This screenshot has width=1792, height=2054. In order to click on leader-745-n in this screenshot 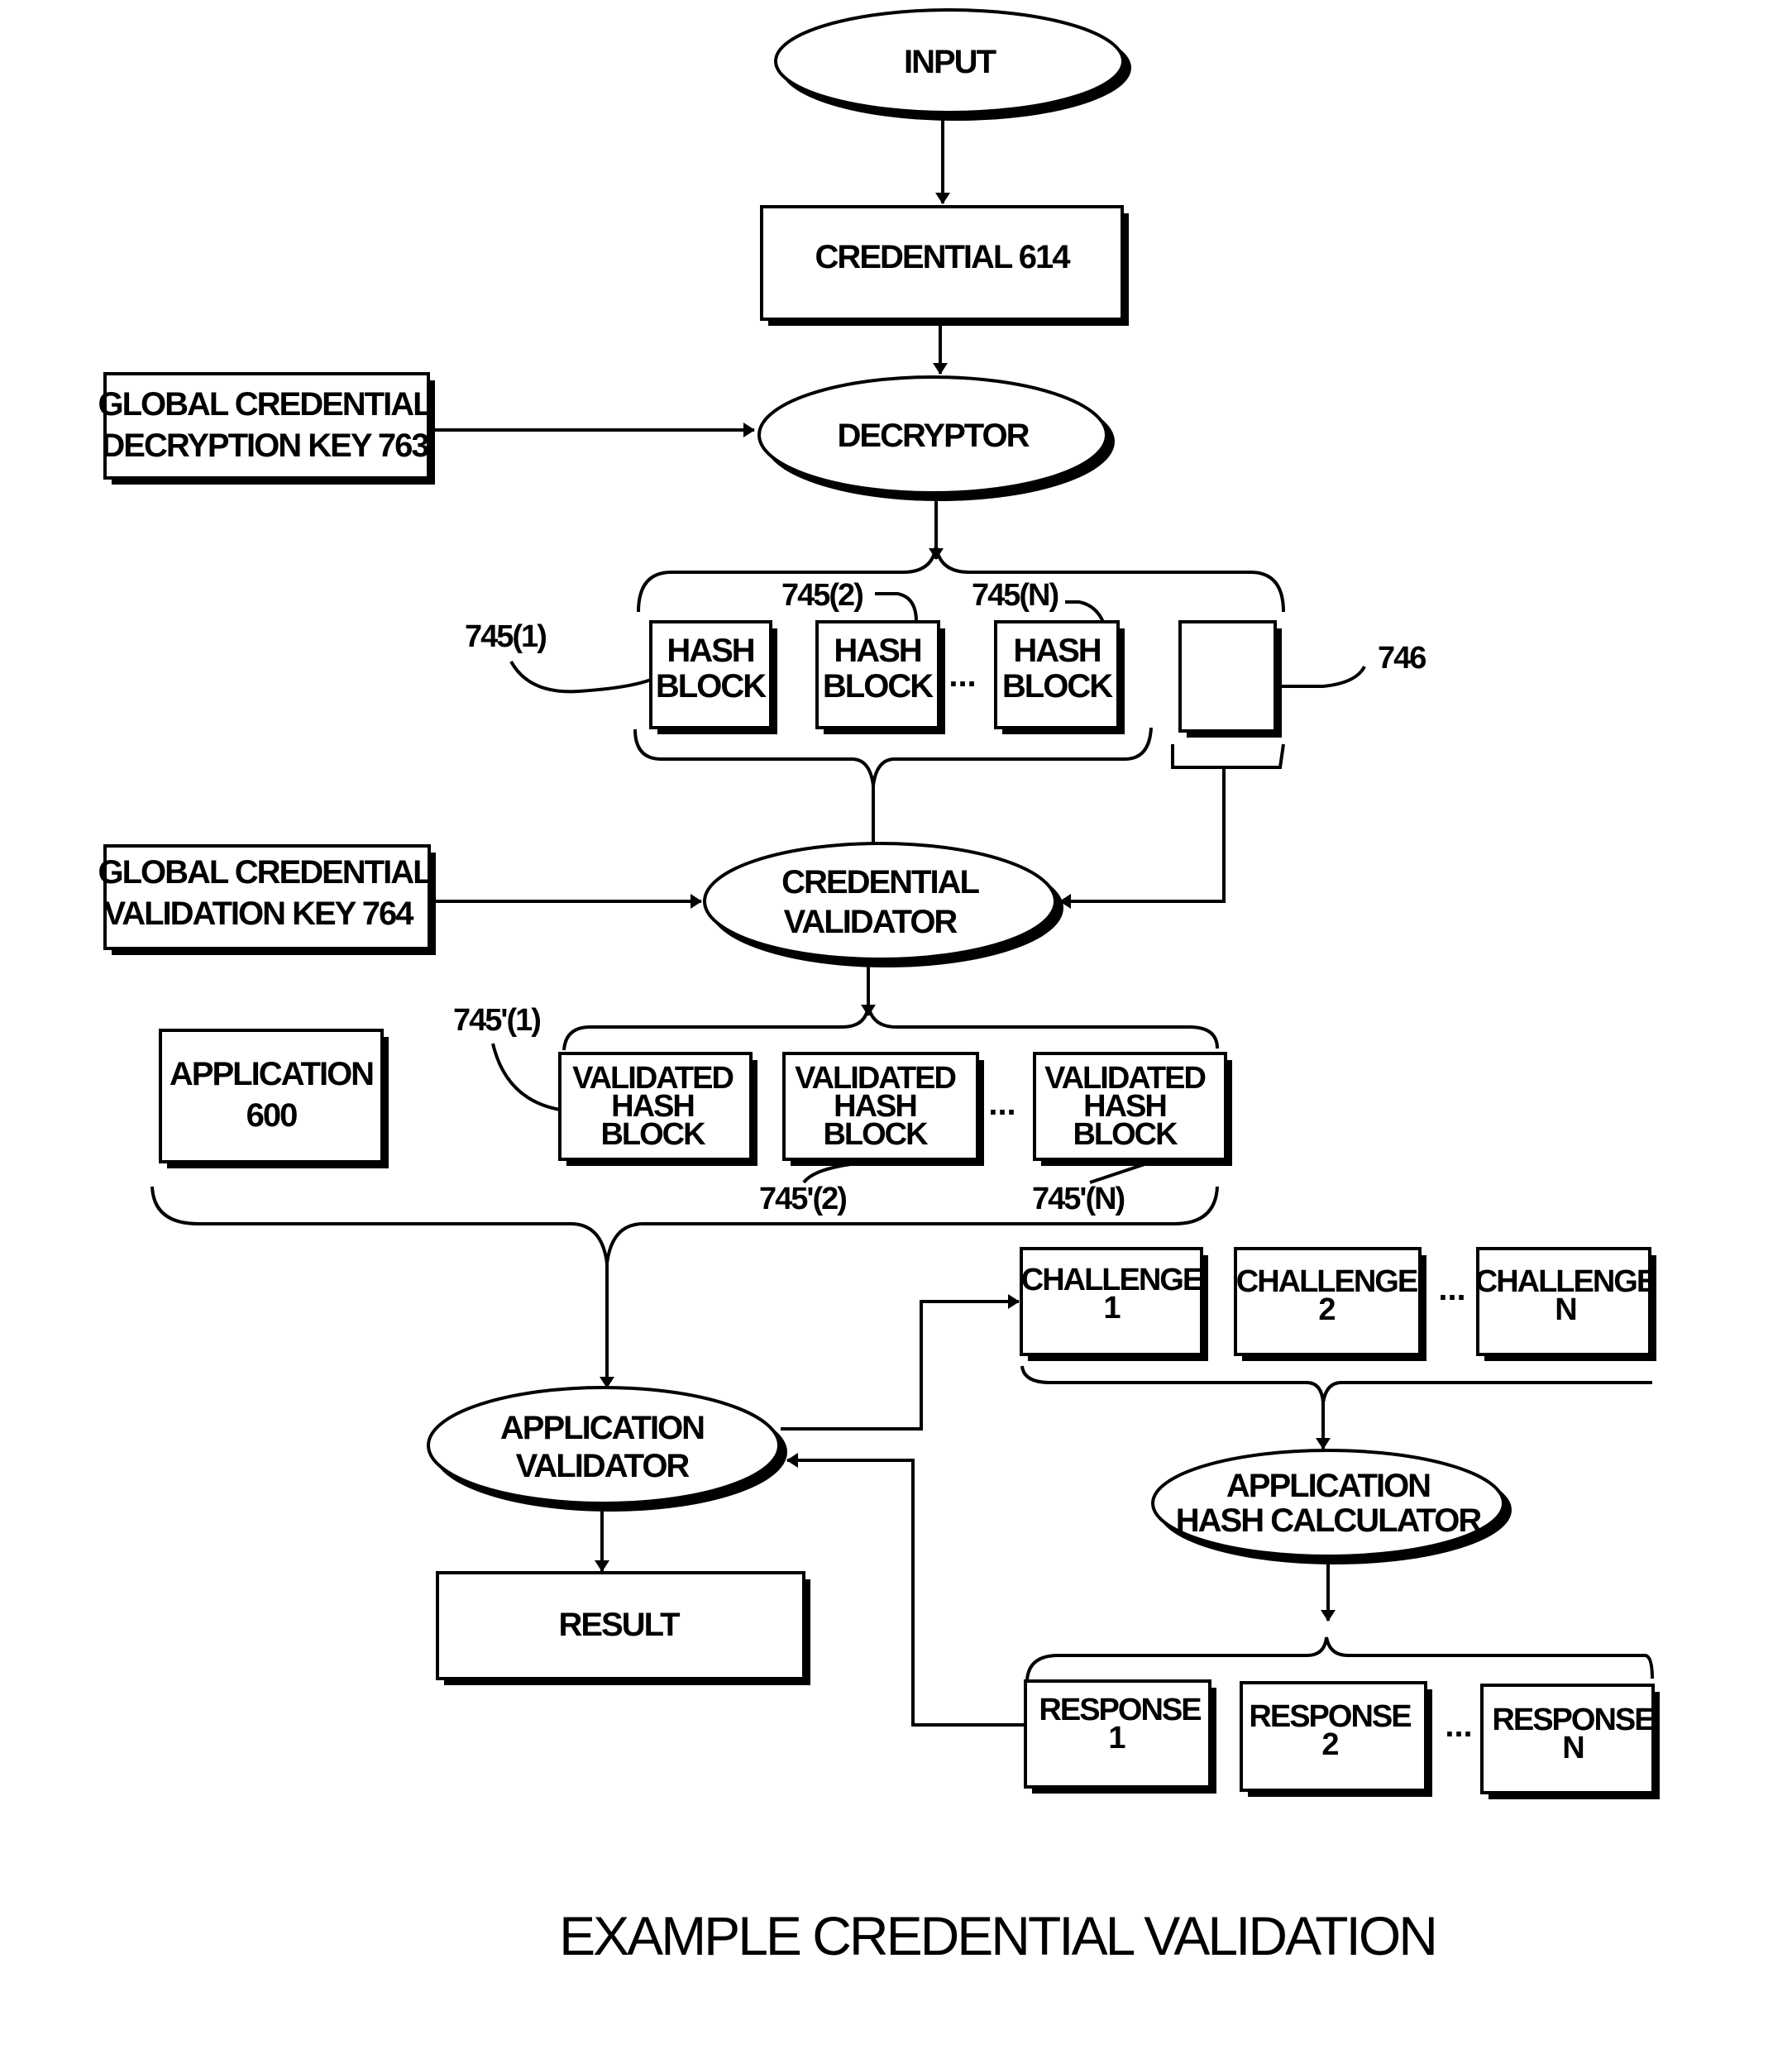, I will do `click(1085, 612)`.